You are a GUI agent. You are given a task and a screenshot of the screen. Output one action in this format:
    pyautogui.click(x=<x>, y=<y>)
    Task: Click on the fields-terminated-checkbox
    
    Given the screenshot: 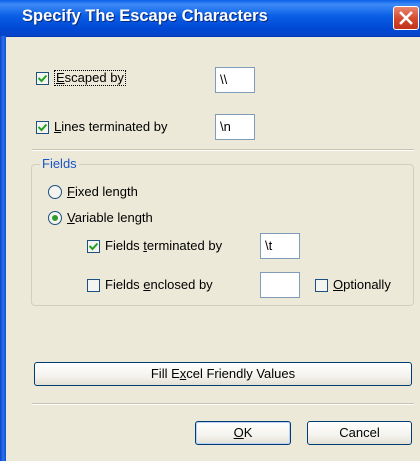 What is the action you would take?
    pyautogui.click(x=93, y=246)
    